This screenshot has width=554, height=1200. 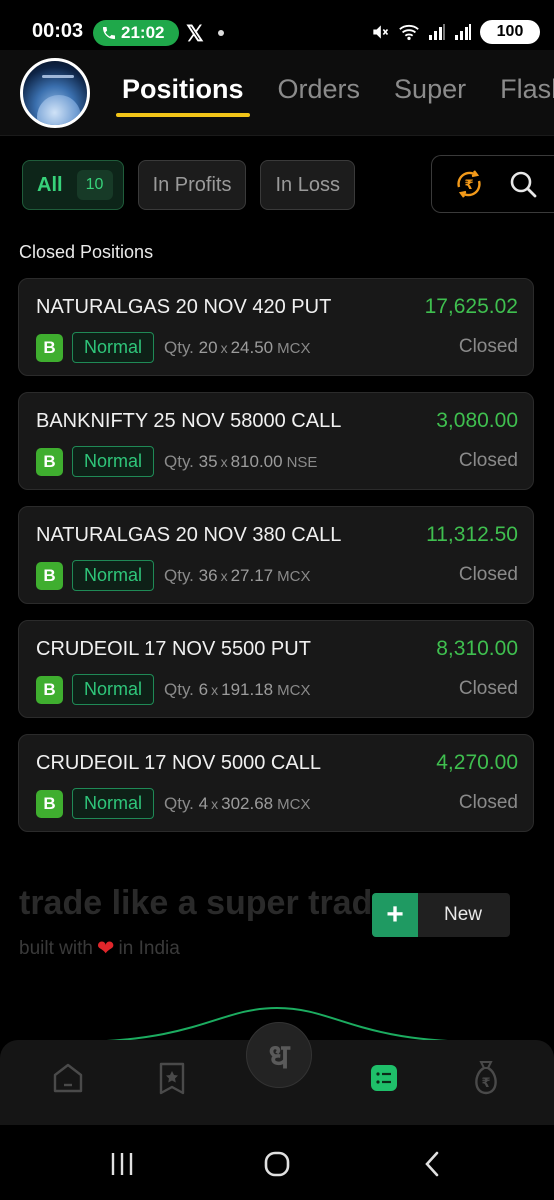 I want to click on new-order-button: + New, so click(x=441, y=915).